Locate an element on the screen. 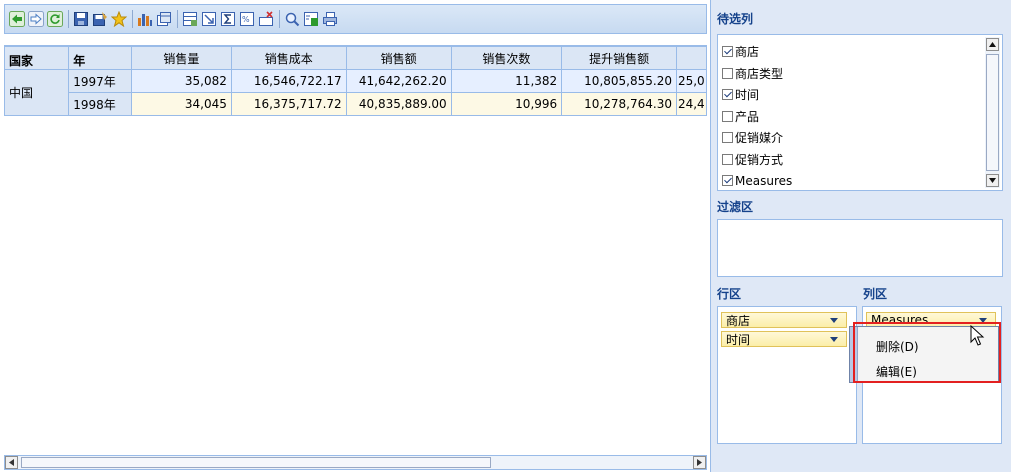  row-header-year: 年 is located at coordinates (100, 58).